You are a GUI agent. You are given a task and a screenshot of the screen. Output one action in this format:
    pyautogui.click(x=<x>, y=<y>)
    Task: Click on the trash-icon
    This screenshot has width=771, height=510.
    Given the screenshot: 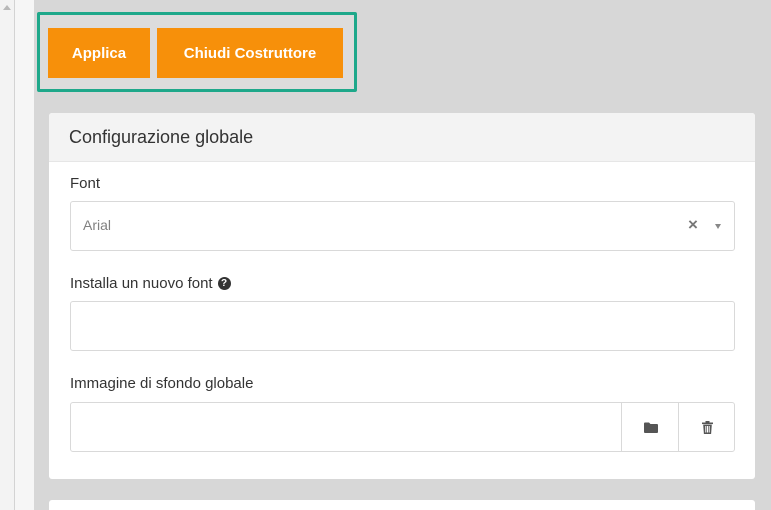 What is the action you would take?
    pyautogui.click(x=707, y=427)
    